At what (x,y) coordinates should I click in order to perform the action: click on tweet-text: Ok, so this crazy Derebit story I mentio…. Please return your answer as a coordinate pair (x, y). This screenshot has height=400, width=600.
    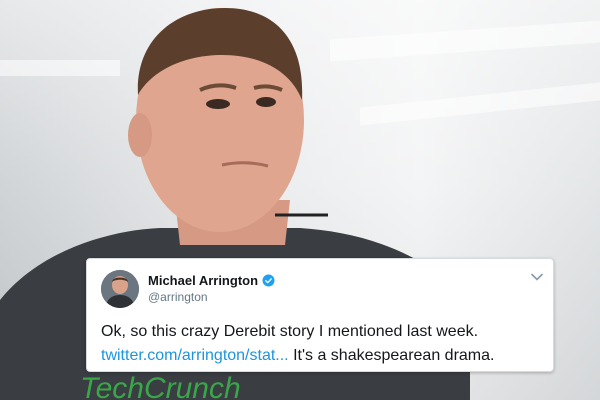
    Looking at the image, I should click on (290, 331).